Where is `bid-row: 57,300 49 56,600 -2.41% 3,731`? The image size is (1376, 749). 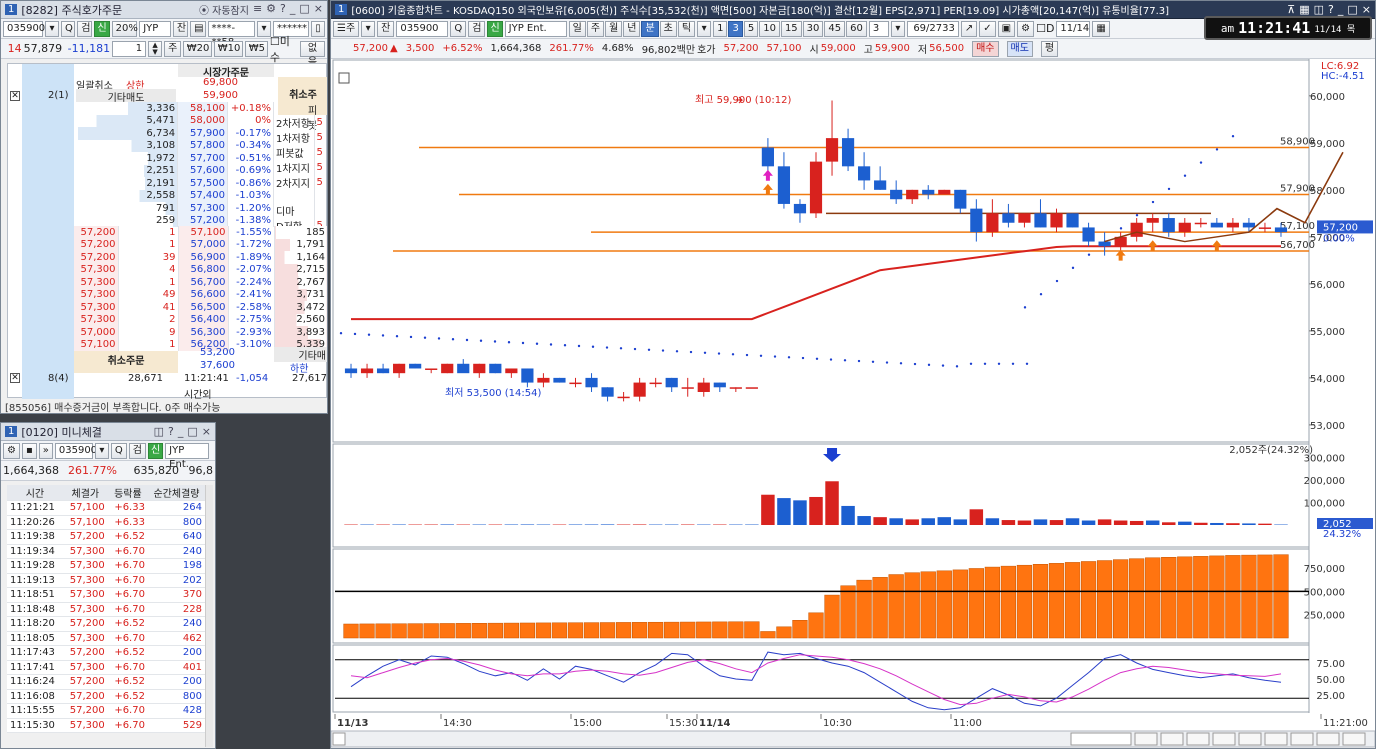 bid-row: 57,300 49 56,600 -2.41% 3,731 is located at coordinates (200, 294).